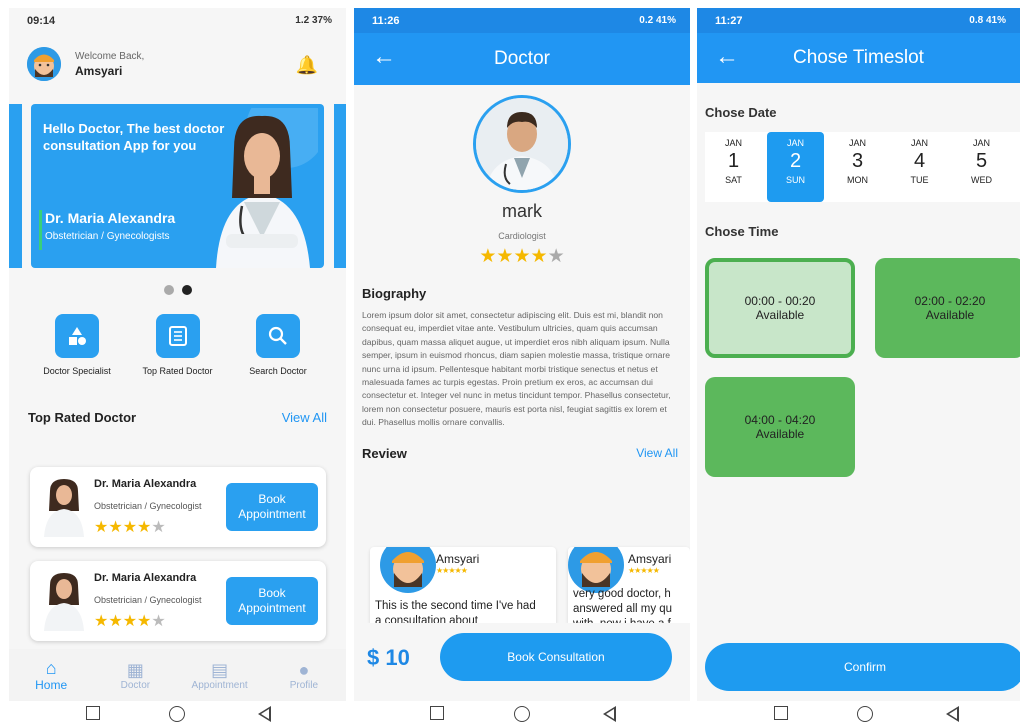 The image size is (1020, 727). Describe the element at coordinates (408, 570) in the screenshot. I see `reviewer-avatar` at that location.